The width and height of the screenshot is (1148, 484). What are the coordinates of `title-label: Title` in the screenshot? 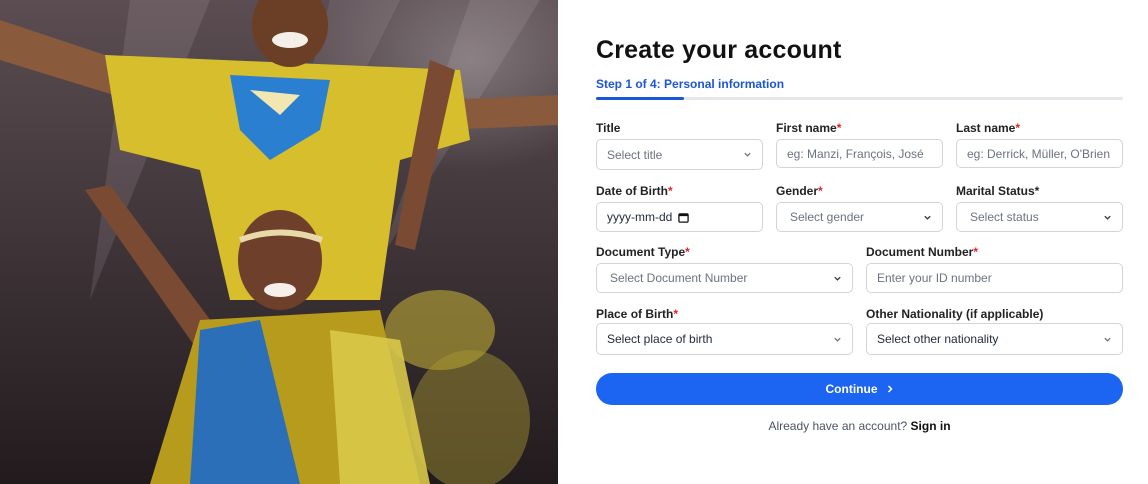 It's located at (608, 128).